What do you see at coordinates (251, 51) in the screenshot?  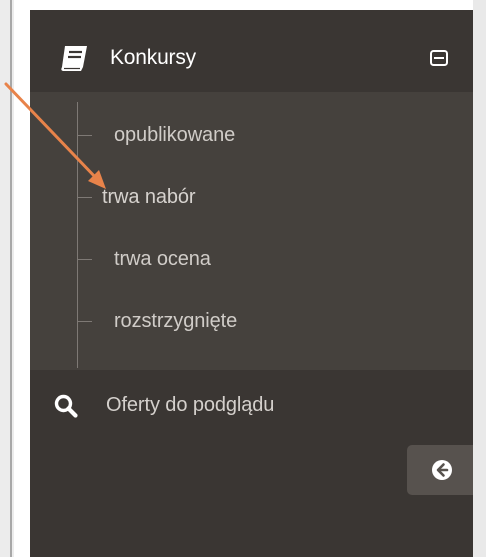 I see `menu-konkursy: Konkursy` at bounding box center [251, 51].